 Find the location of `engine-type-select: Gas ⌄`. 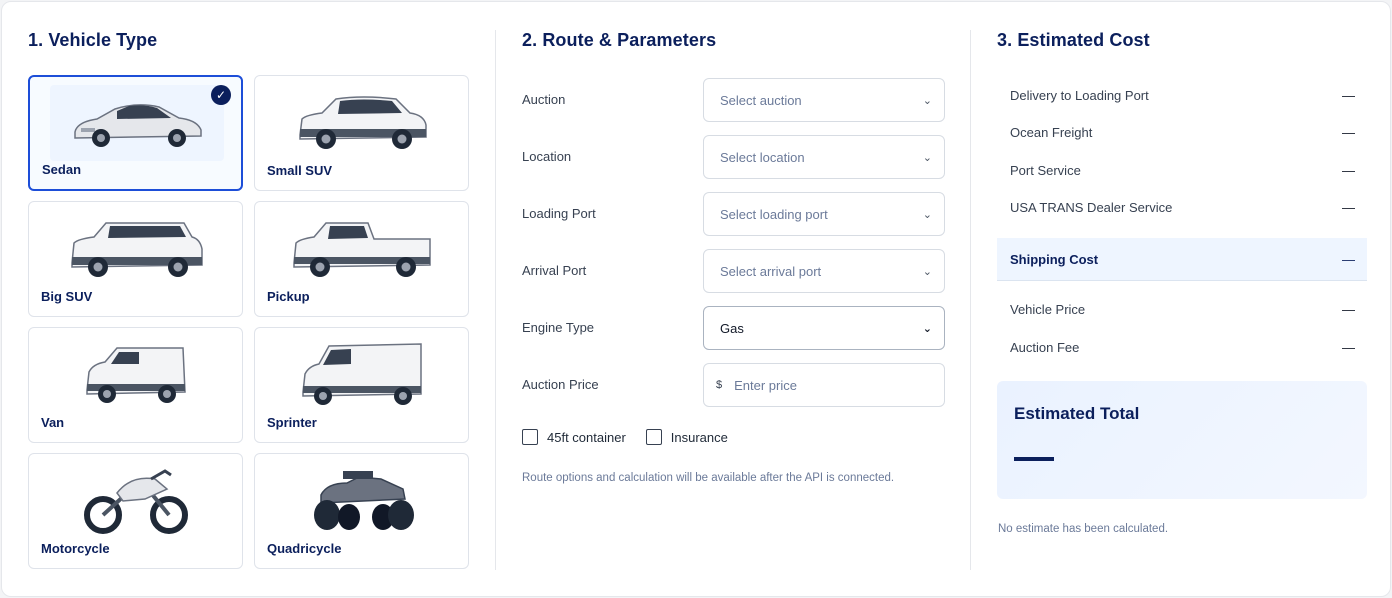

engine-type-select: Gas ⌄ is located at coordinates (824, 328).